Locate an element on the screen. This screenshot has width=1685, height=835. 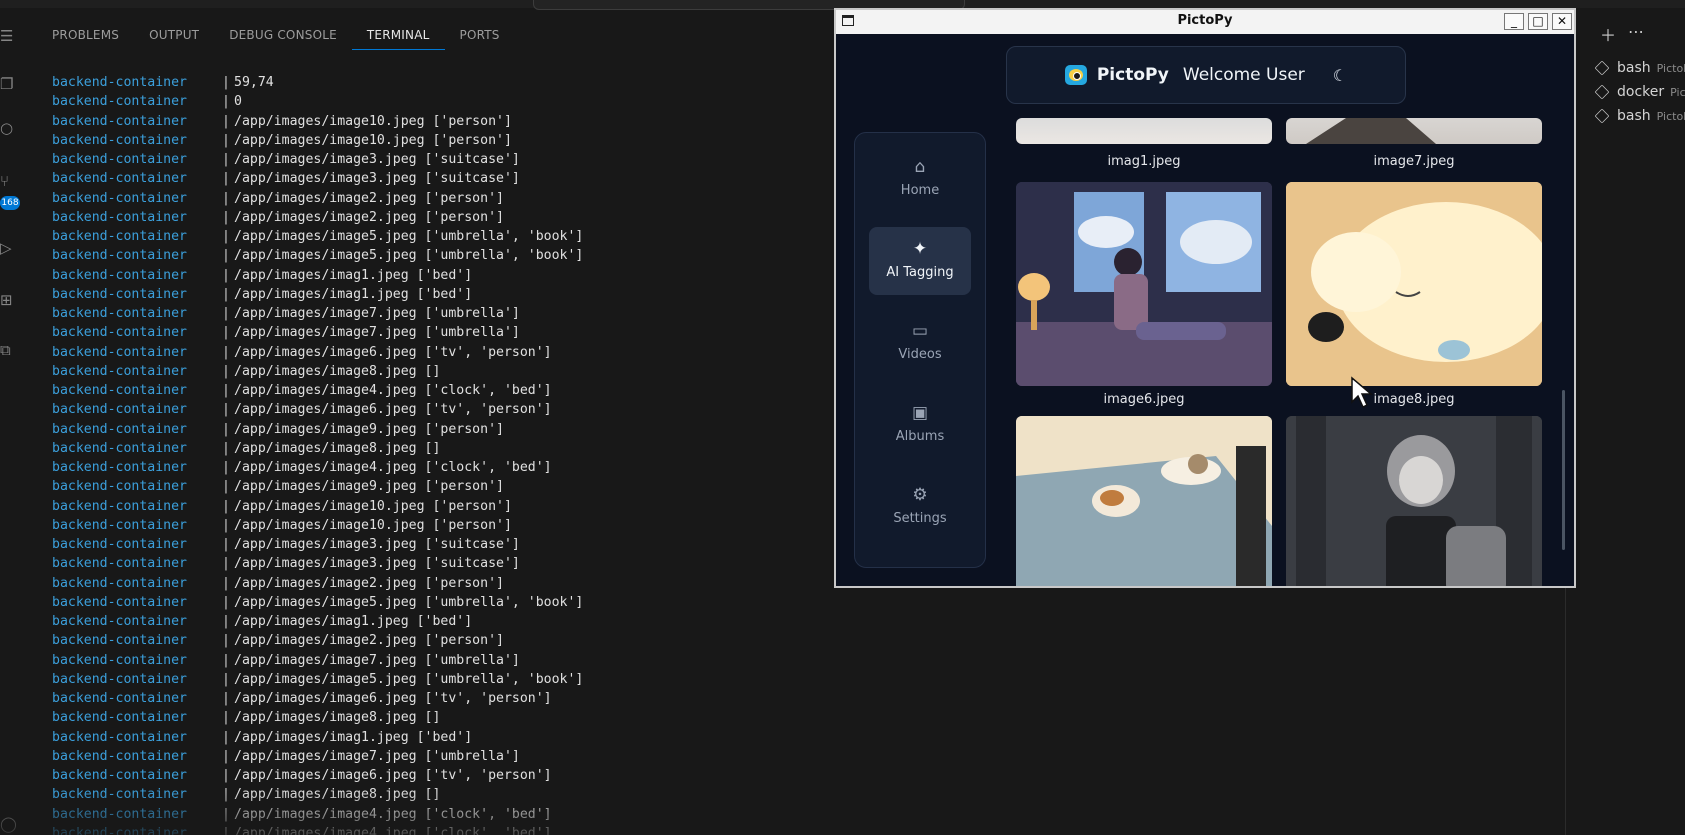
search-icon: ○ is located at coordinates (8, 128).